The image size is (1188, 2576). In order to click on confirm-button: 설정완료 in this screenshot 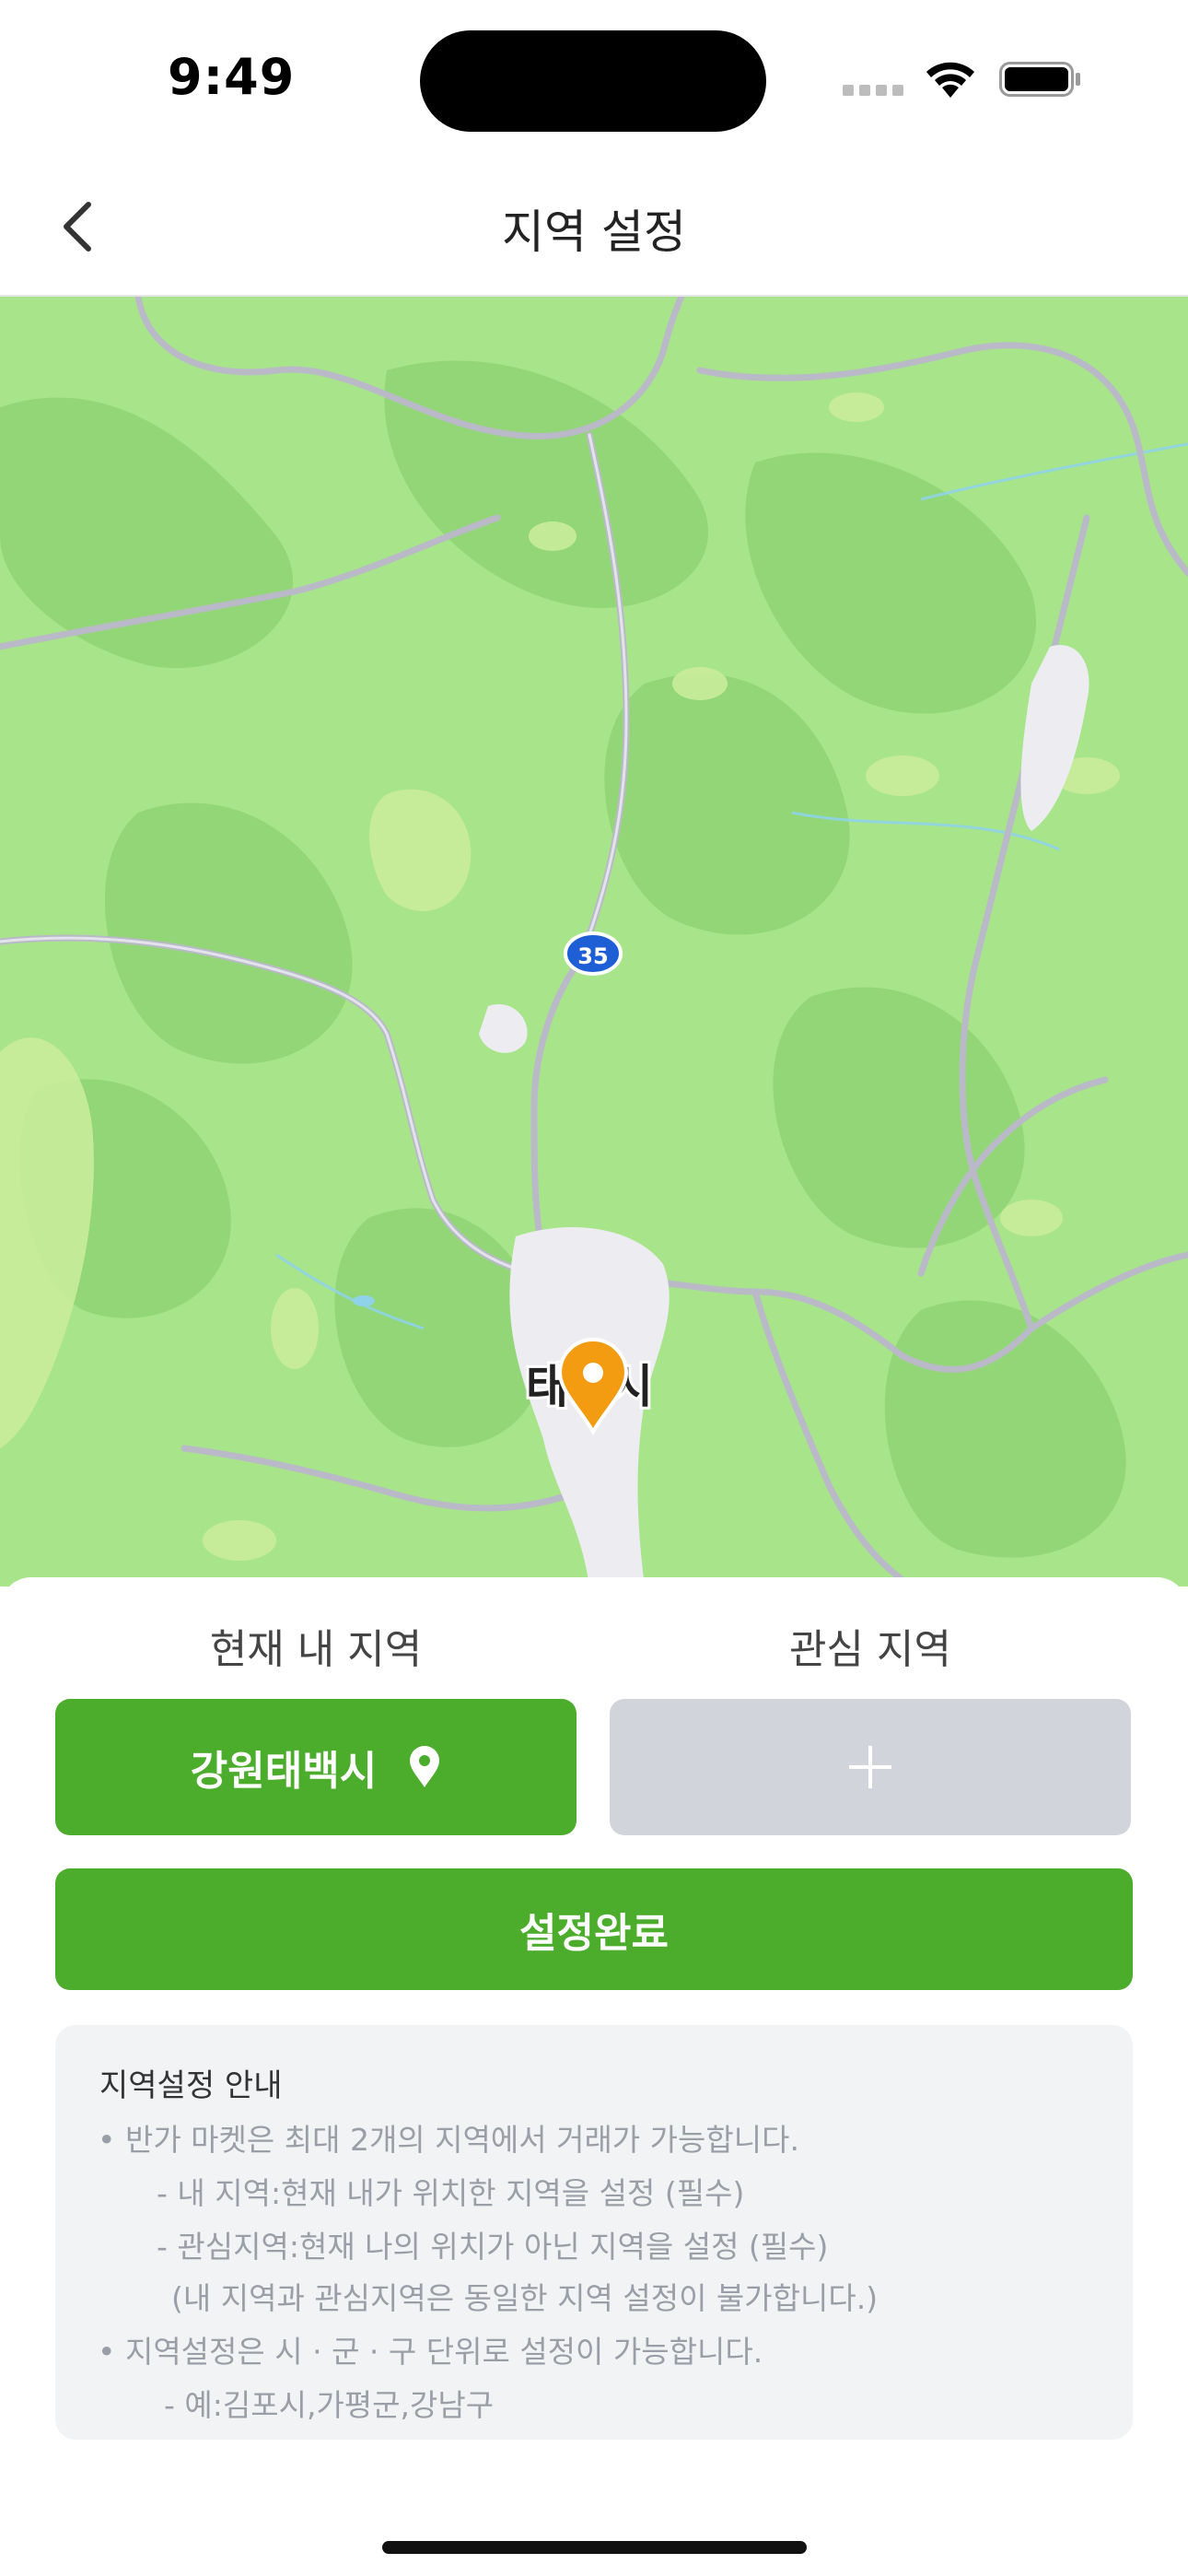, I will do `click(594, 1929)`.